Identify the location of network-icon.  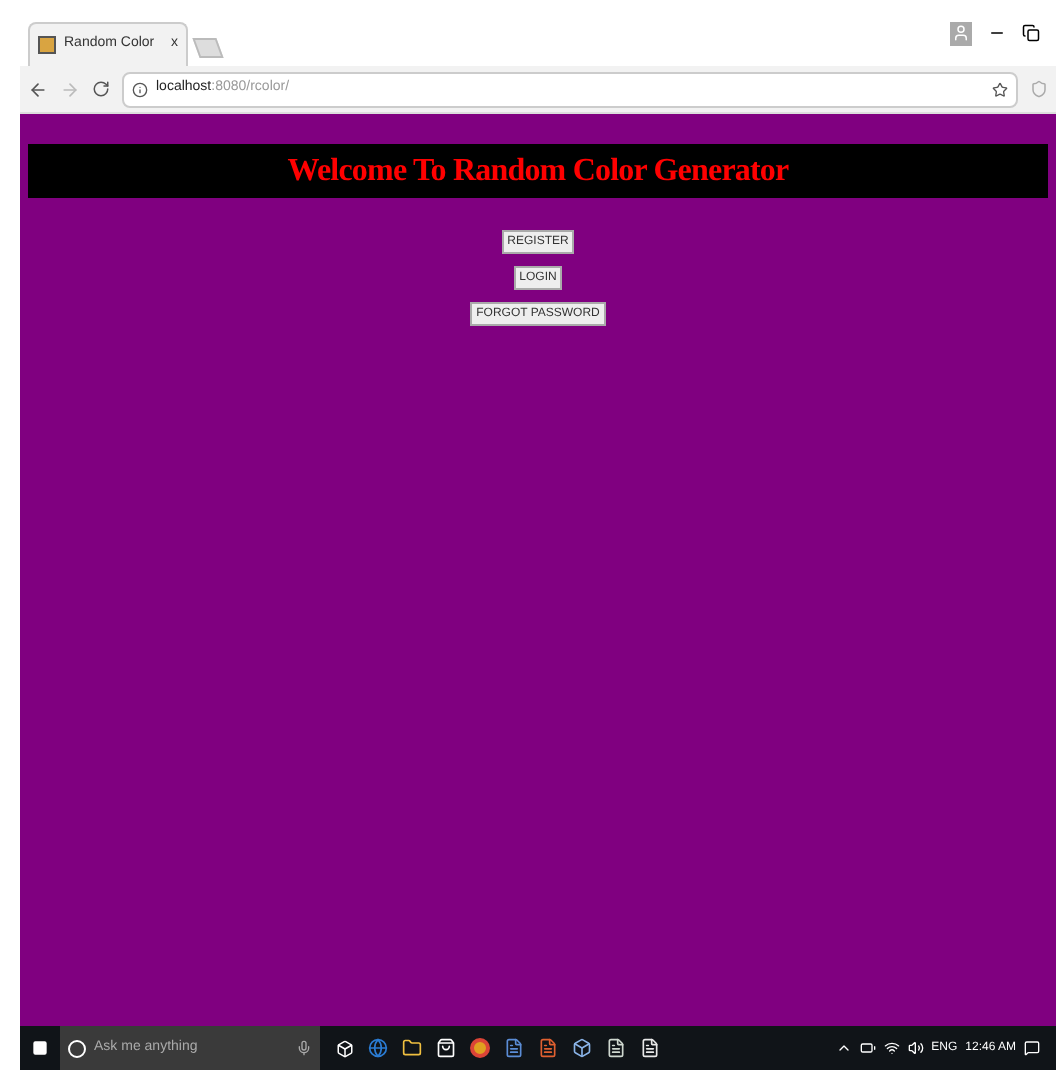
(891, 1048).